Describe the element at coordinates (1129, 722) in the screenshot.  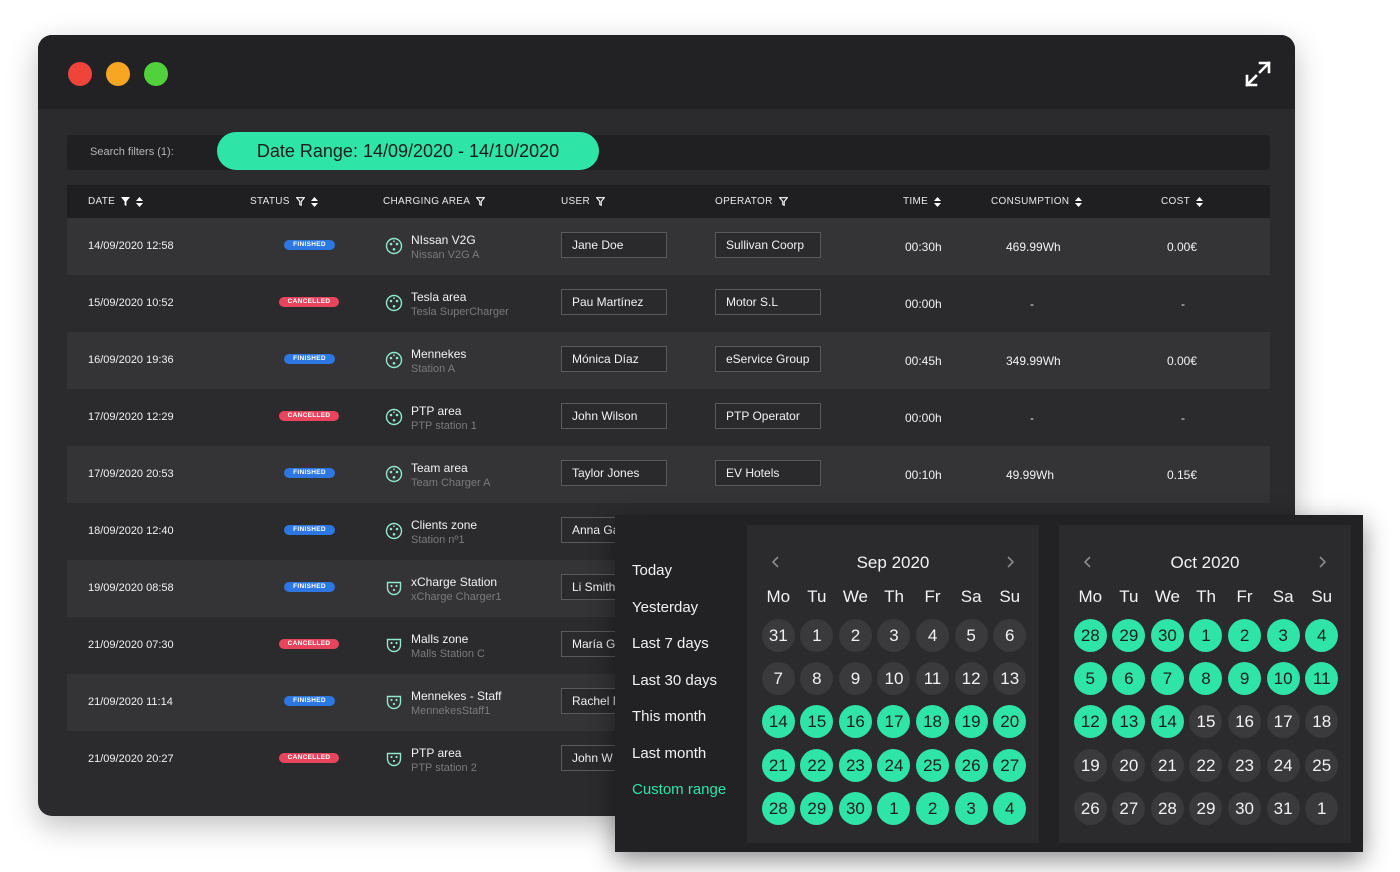
I see `day-cell: 13` at that location.